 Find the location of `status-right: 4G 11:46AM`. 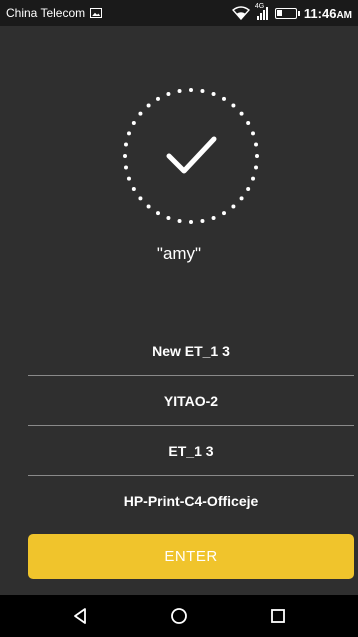

status-right: 4G 11:46AM is located at coordinates (291, 12).